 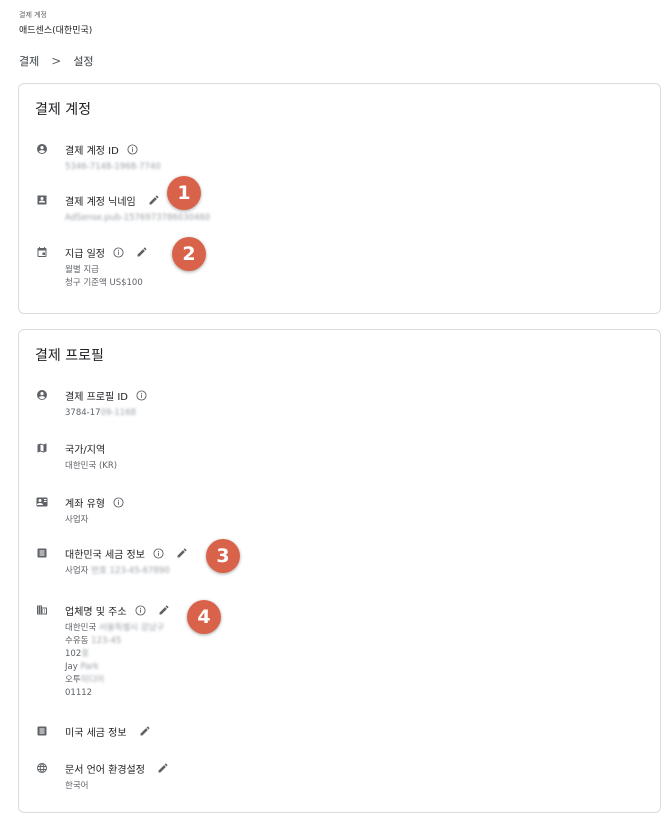 I want to click on account-name: 애드센스(대한민국), so click(x=56, y=31).